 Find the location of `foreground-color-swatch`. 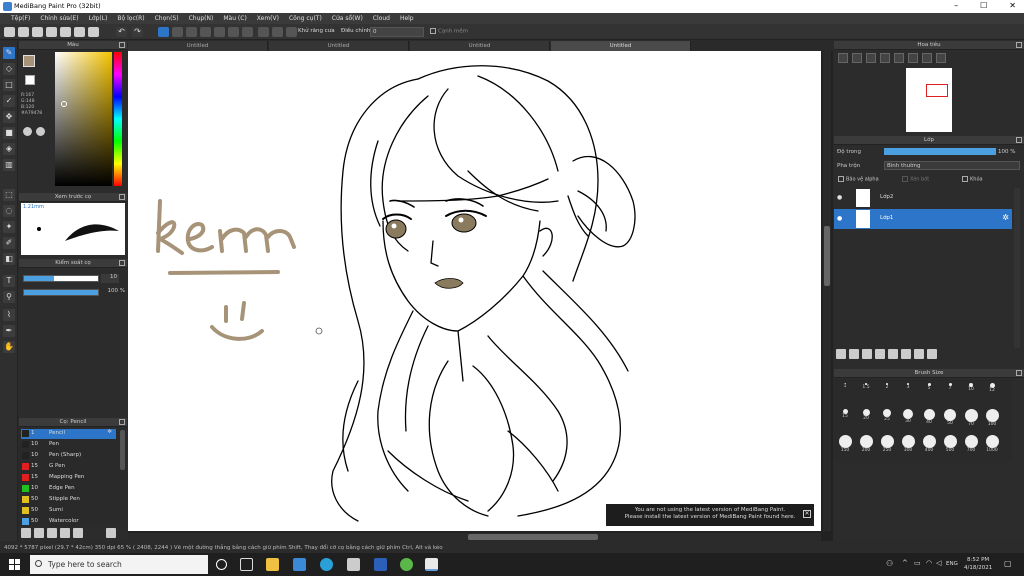

foreground-color-swatch is located at coordinates (29, 61).